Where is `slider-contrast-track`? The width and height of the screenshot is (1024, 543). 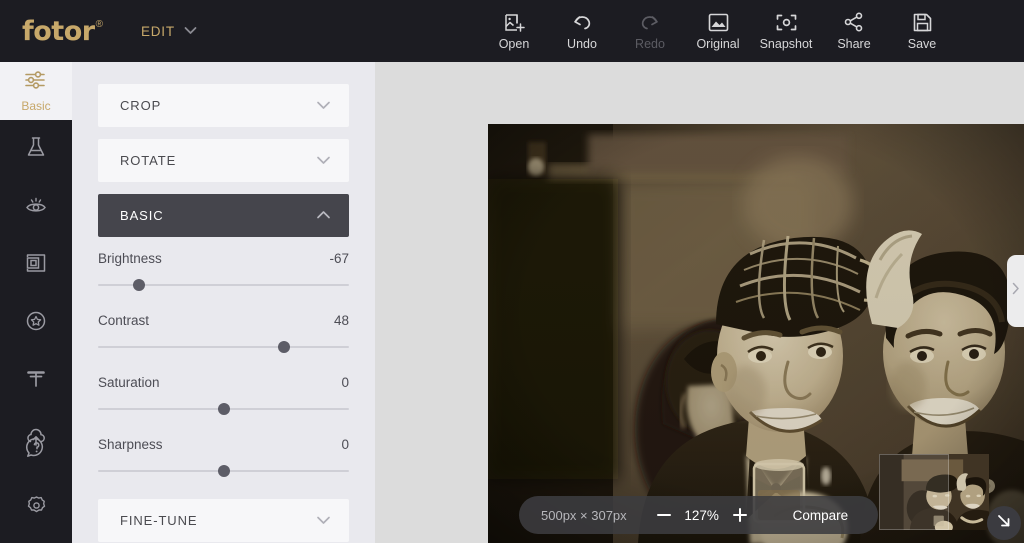
slider-contrast-track is located at coordinates (223, 347).